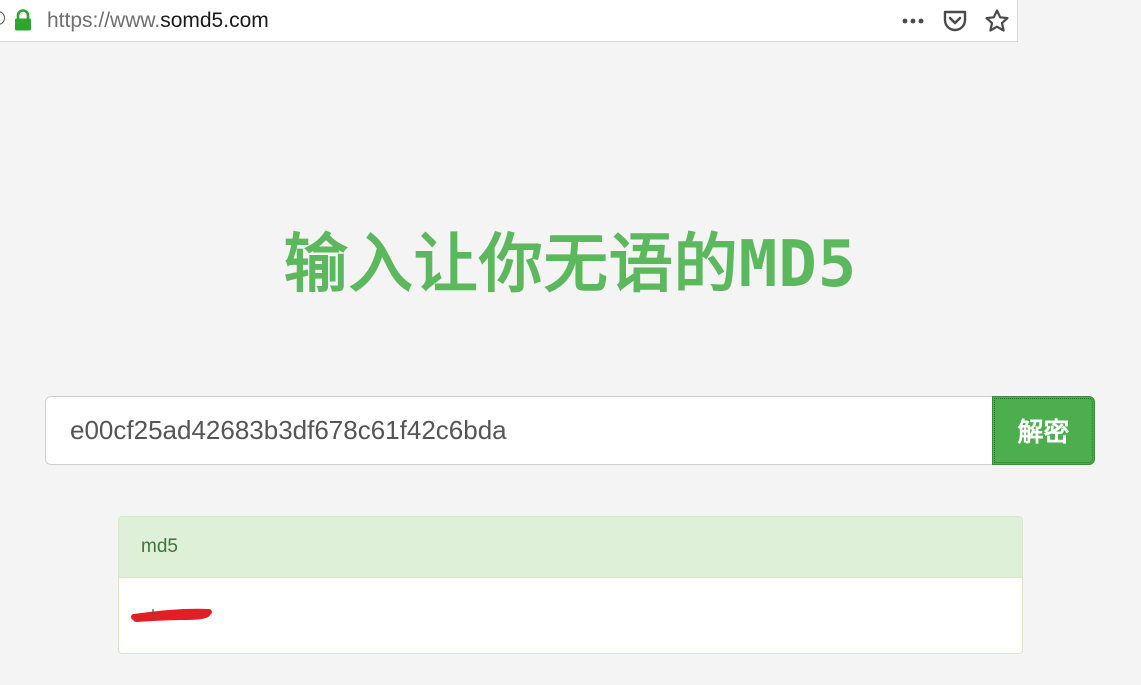  Describe the element at coordinates (955, 21) in the screenshot. I see `pocket-icon` at that location.